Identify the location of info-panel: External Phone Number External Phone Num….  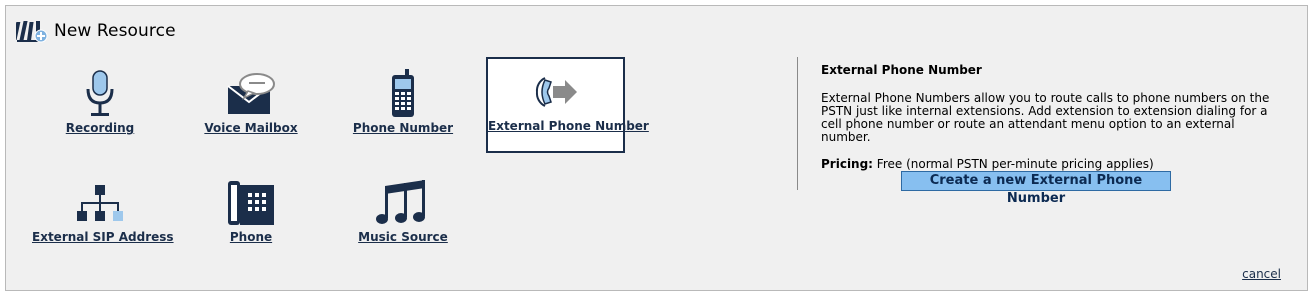
(1048, 117).